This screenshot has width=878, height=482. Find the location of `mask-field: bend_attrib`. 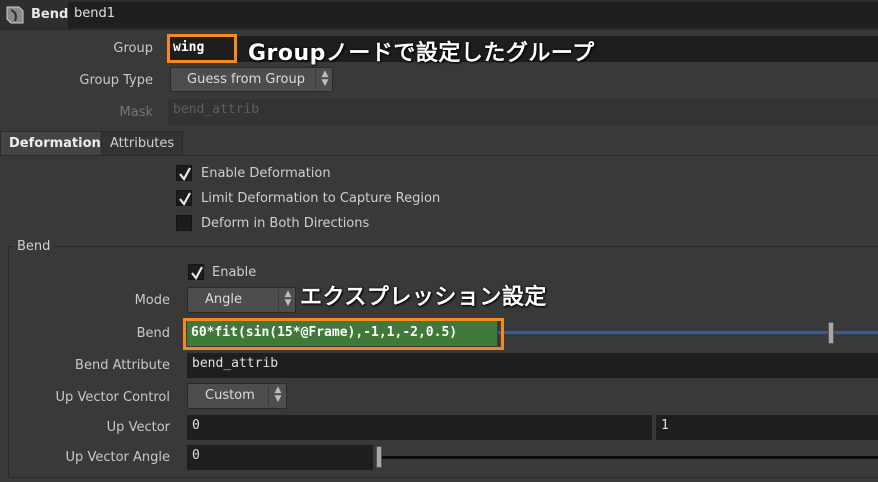

mask-field: bend_attrib is located at coordinates (523, 112).